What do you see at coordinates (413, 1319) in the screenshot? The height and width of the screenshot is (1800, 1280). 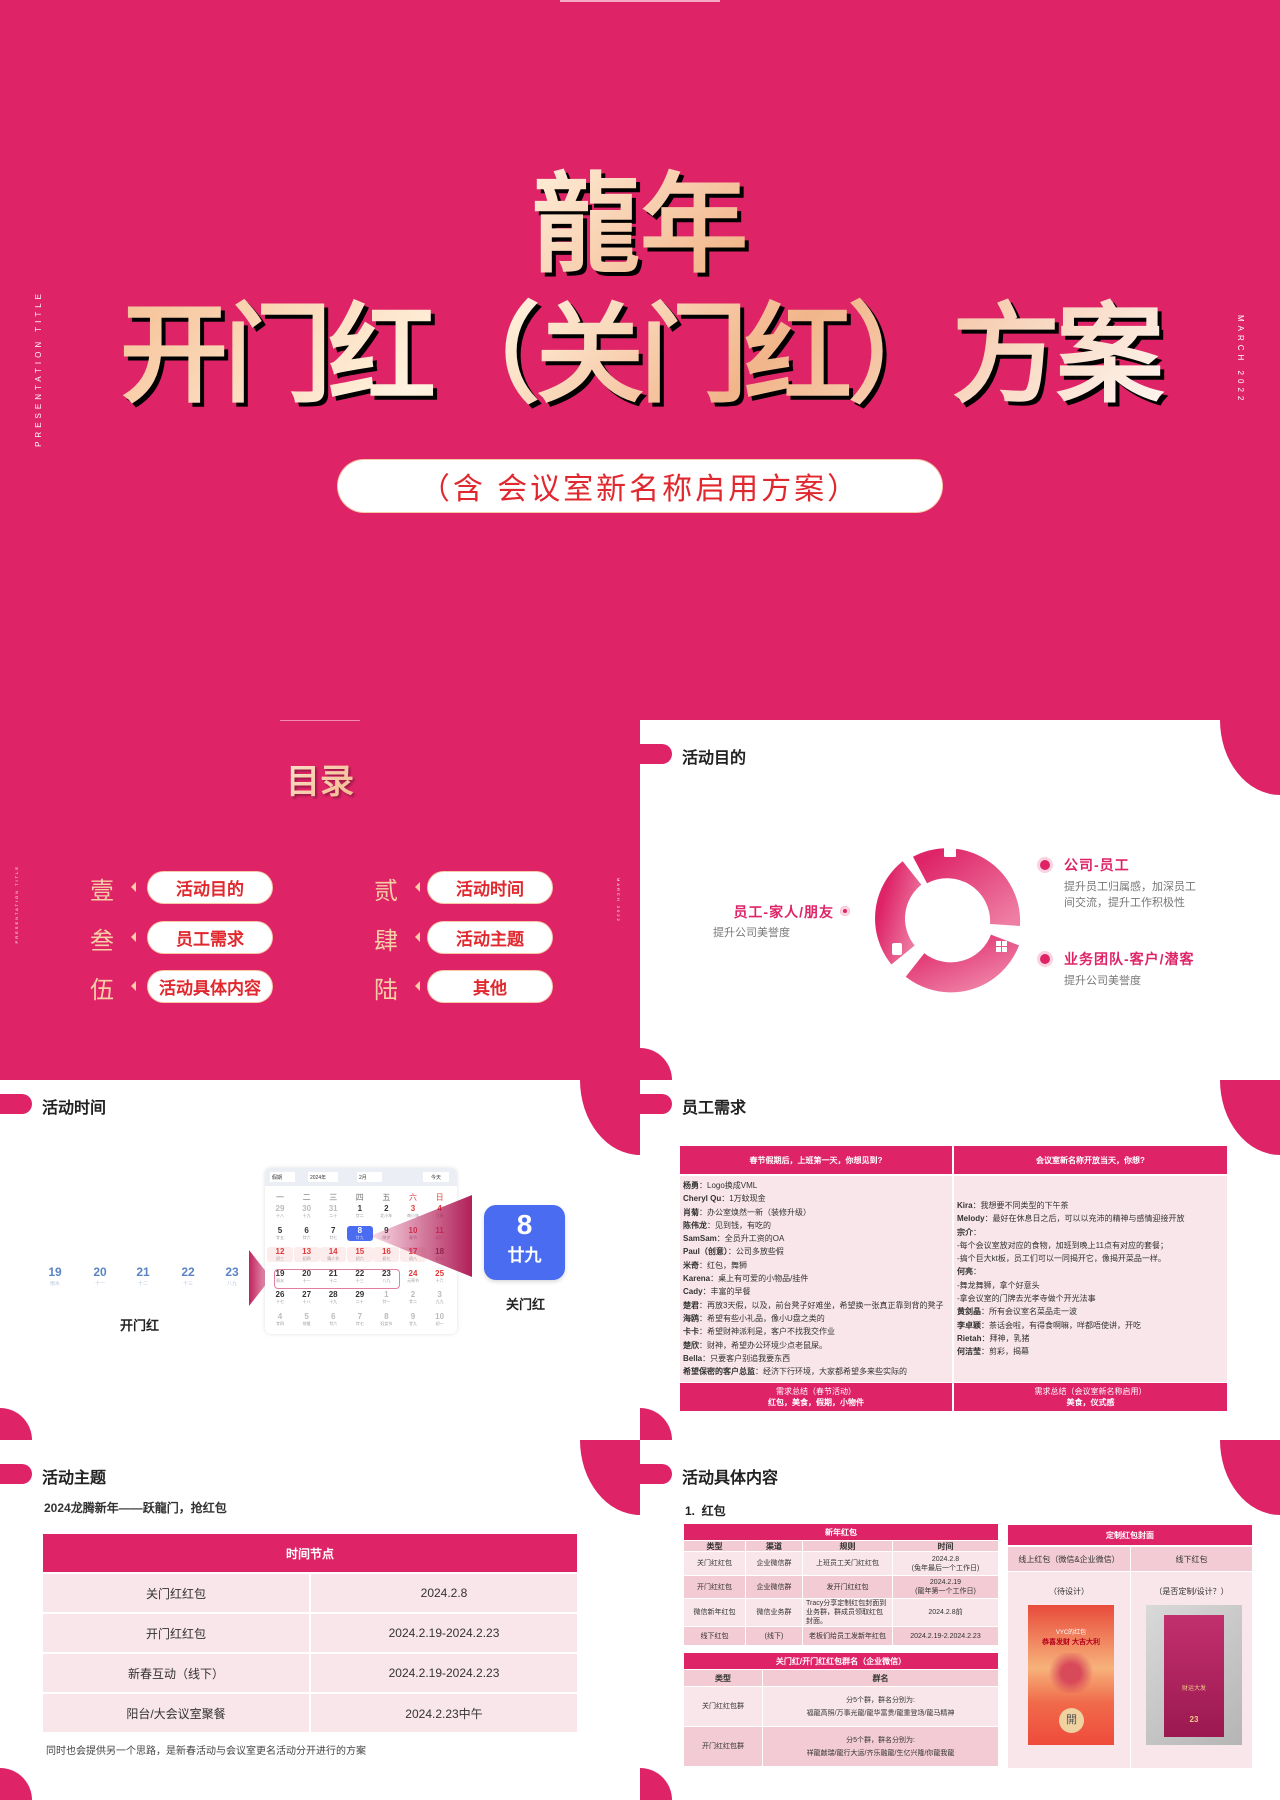 I see `calendar-day: 9 廿九` at bounding box center [413, 1319].